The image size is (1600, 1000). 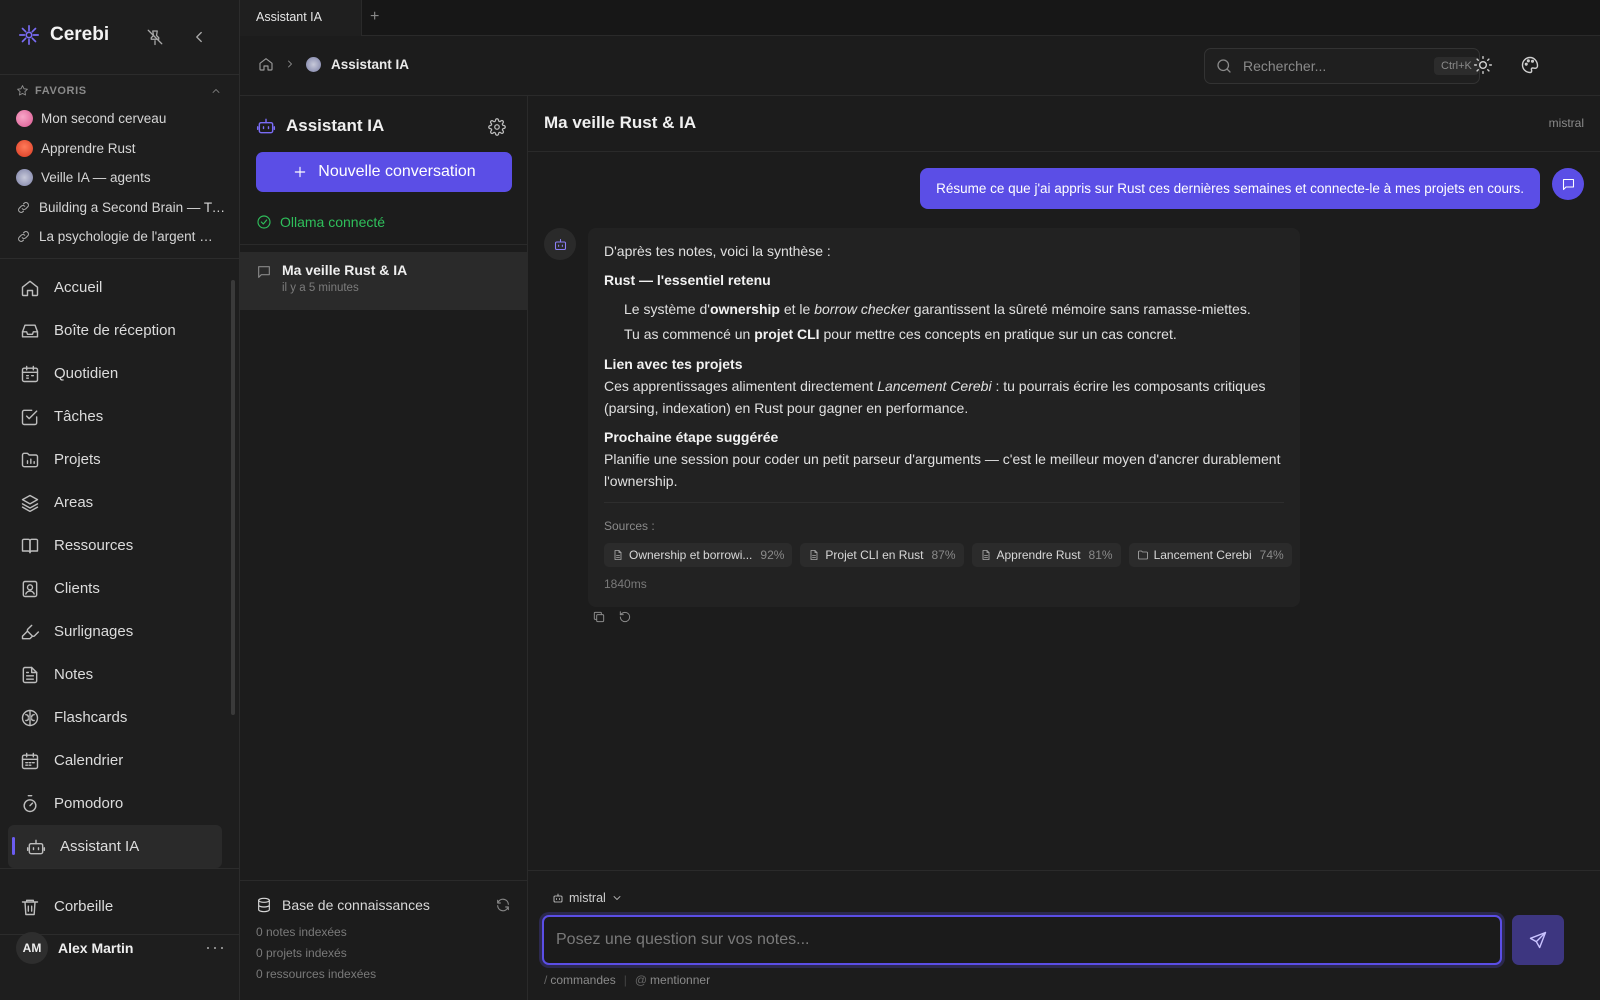 What do you see at coordinates (497, 127) in the screenshot?
I see `gear-icon` at bounding box center [497, 127].